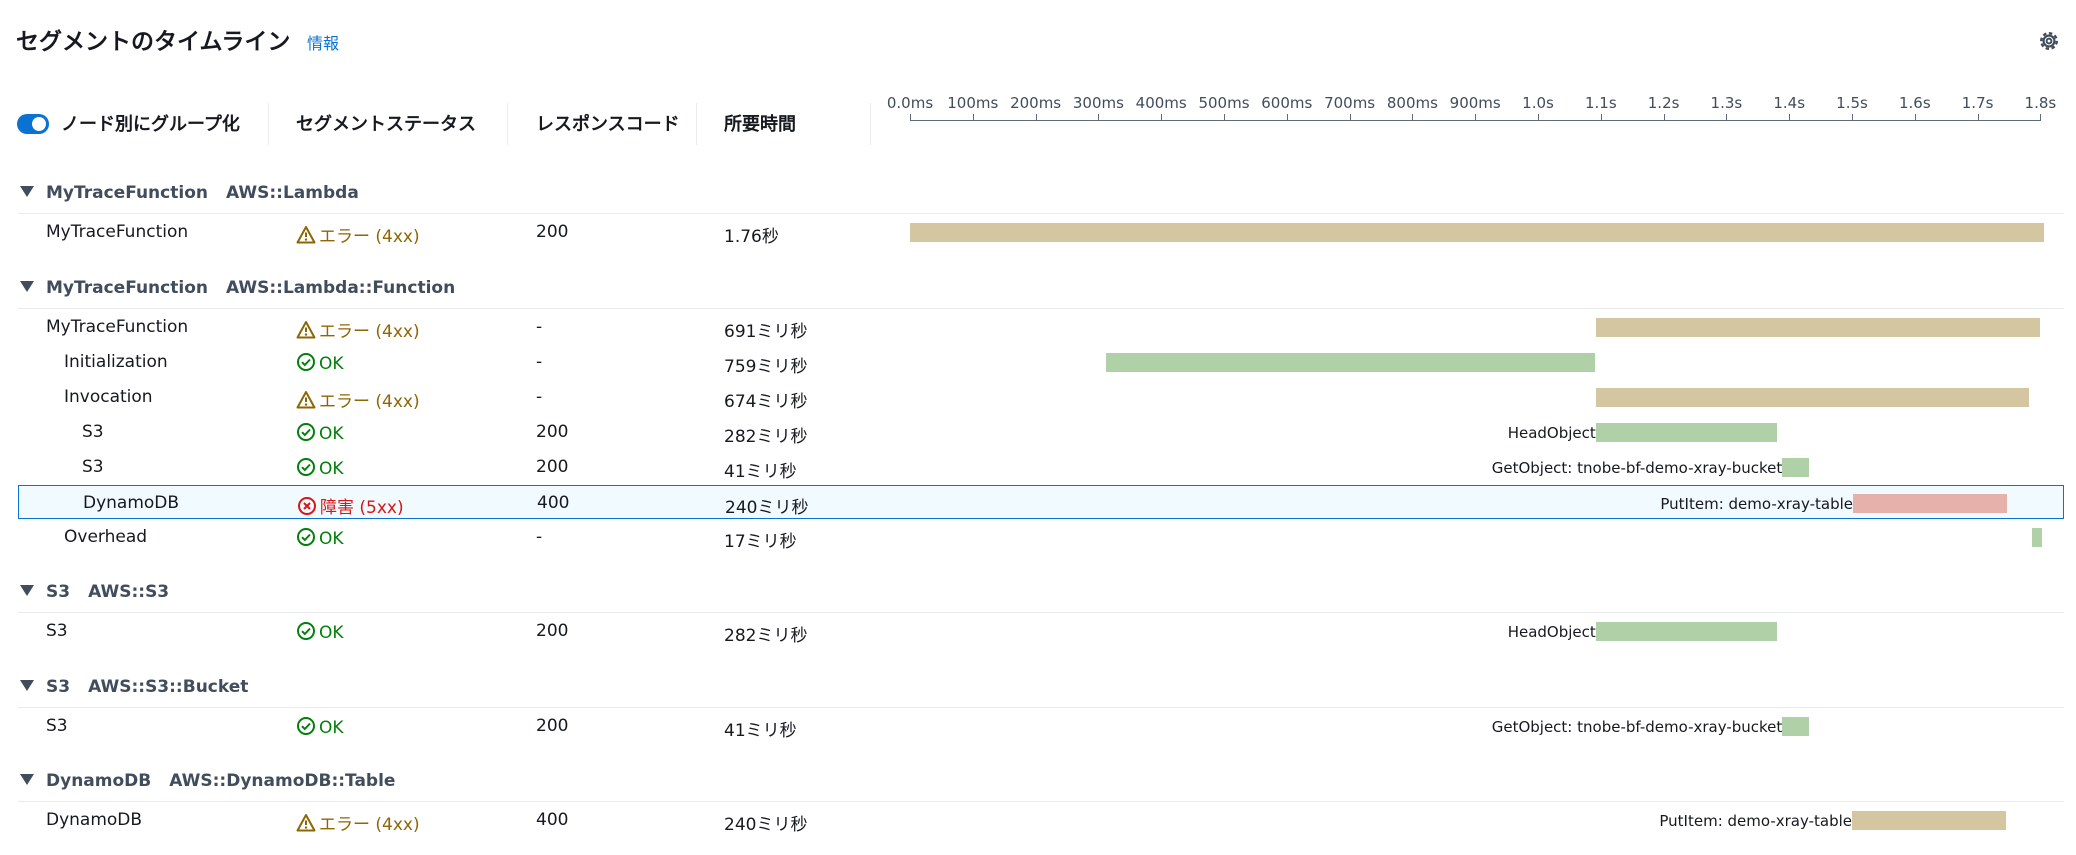  I want to click on axis-tick-label: 400ms, so click(1161, 103).